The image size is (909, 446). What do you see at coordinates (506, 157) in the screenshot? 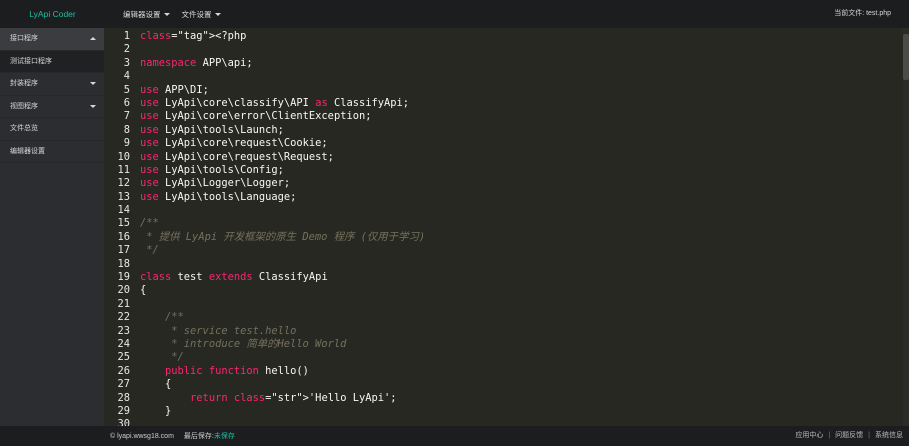
I see `code-line: 10 use LyApi\core\request\Request;` at bounding box center [506, 157].